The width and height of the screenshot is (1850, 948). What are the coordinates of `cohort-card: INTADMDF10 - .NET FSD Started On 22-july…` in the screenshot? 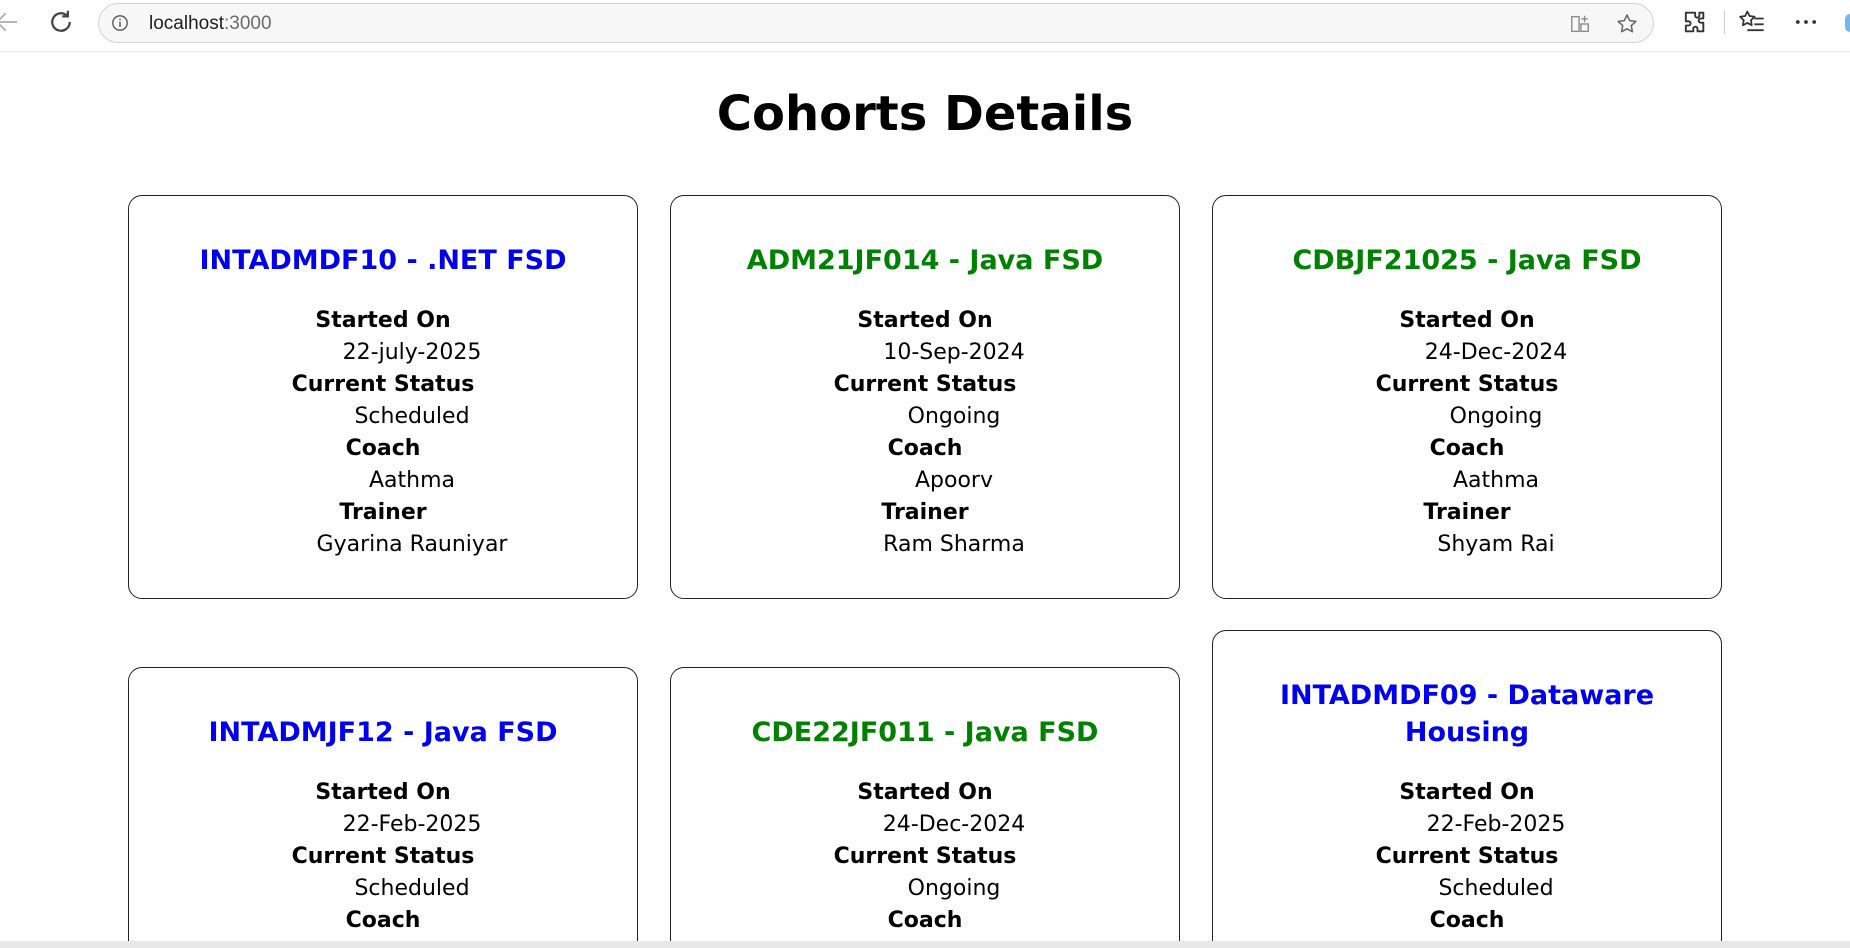 It's located at (383, 397).